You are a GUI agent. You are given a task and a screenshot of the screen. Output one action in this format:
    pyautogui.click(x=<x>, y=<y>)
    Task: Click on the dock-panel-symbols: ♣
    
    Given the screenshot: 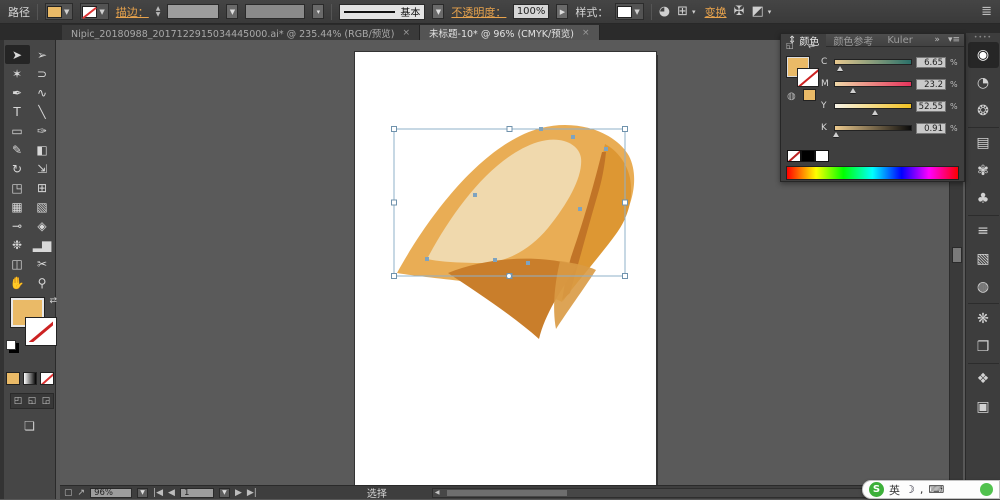 What is the action you would take?
    pyautogui.click(x=983, y=199)
    